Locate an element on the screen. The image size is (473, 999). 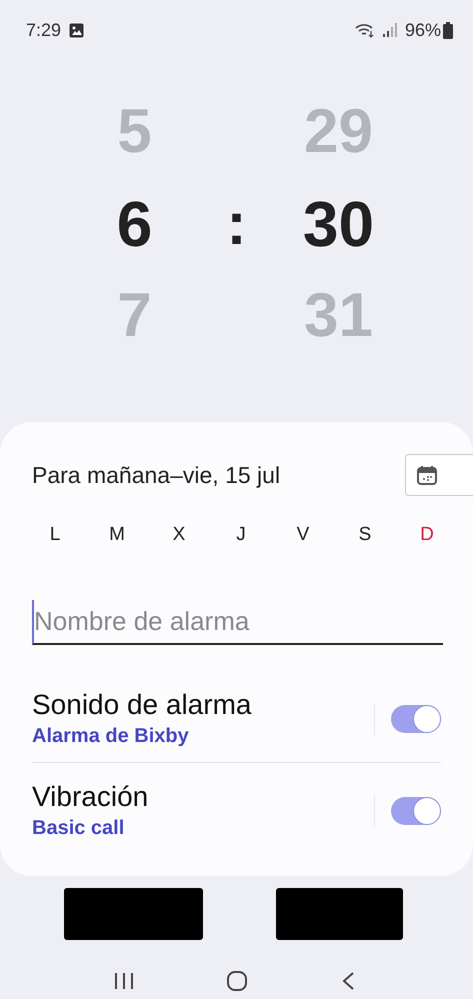
calendar-button is located at coordinates (439, 475).